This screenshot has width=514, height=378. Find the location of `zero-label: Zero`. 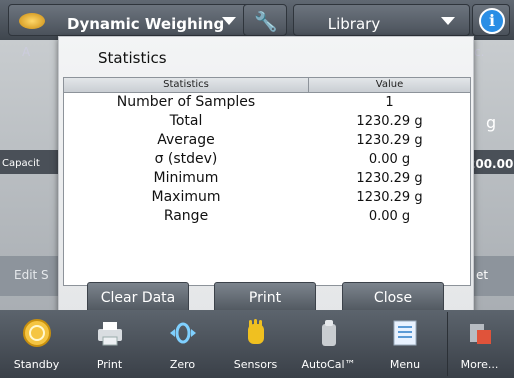

zero-label: Zero is located at coordinates (182, 364).